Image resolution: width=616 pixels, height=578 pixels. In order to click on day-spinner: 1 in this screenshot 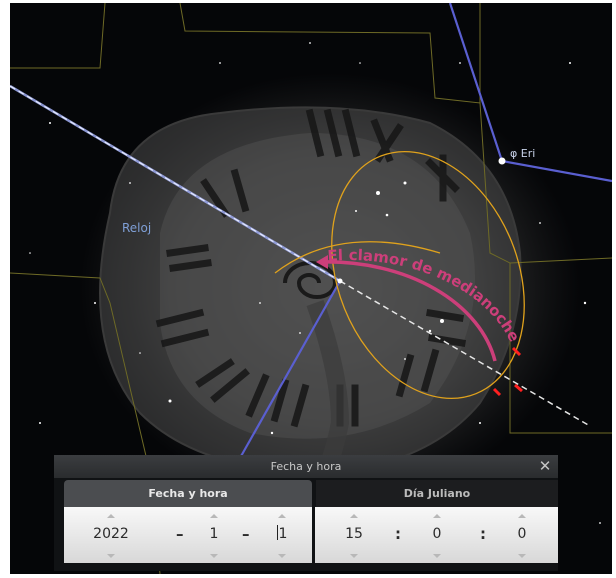, I will do `click(282, 535)`.